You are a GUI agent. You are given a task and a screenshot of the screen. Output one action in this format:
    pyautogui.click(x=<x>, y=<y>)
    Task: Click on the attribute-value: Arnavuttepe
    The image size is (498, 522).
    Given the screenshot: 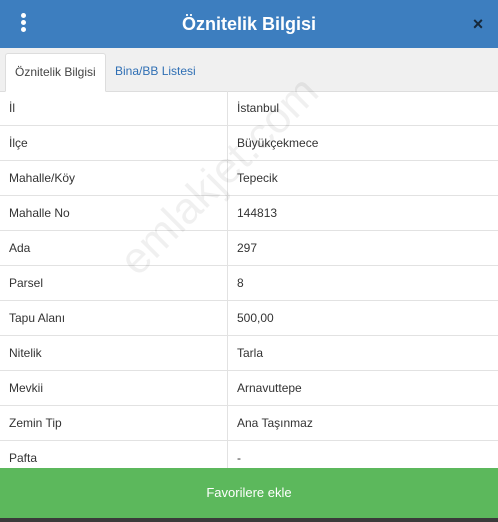 What is the action you would take?
    pyautogui.click(x=269, y=388)
    